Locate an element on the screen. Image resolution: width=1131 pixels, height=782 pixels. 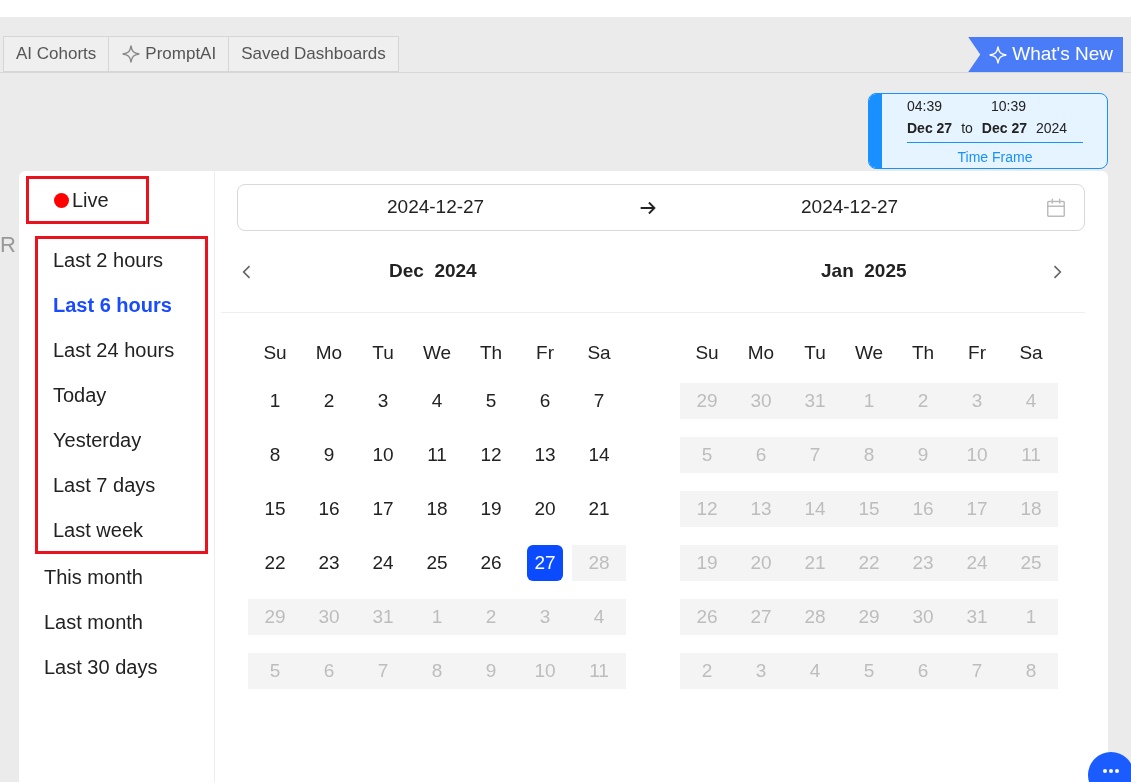
time-frame-card: 04:39 10:39 Dec 27 to Dec 27 2024 Time Frame is located at coordinates (988, 131).